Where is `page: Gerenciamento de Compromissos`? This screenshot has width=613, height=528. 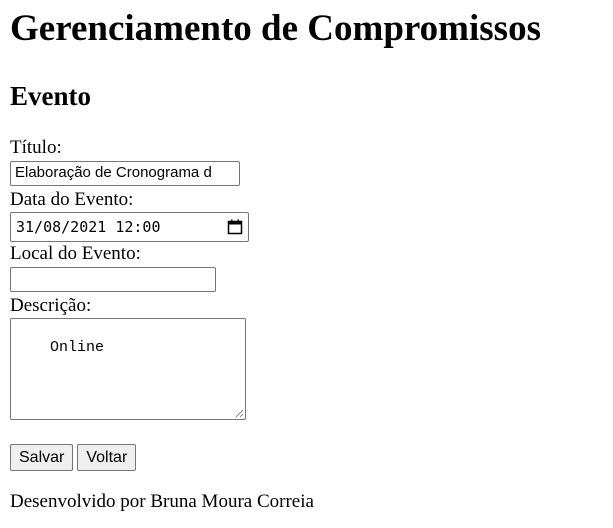 page: Gerenciamento de Compromissos is located at coordinates (306, 25).